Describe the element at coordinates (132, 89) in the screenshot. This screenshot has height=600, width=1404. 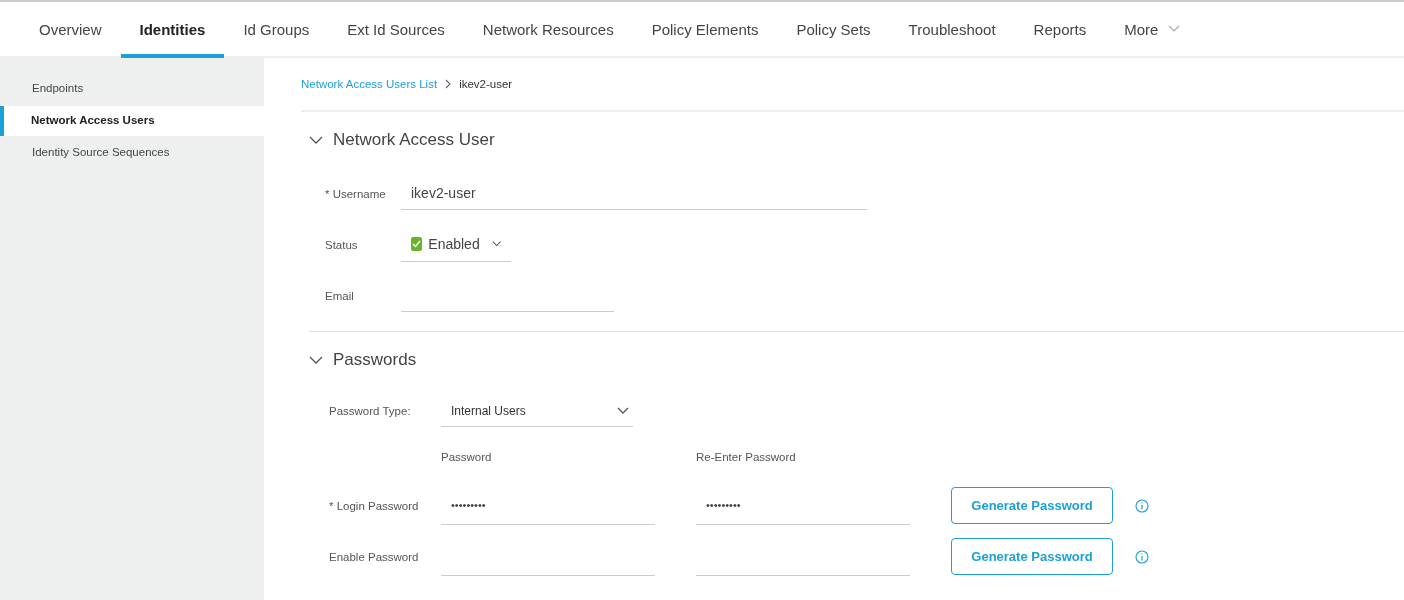
I see `sidebar-item: Endpoints` at that location.